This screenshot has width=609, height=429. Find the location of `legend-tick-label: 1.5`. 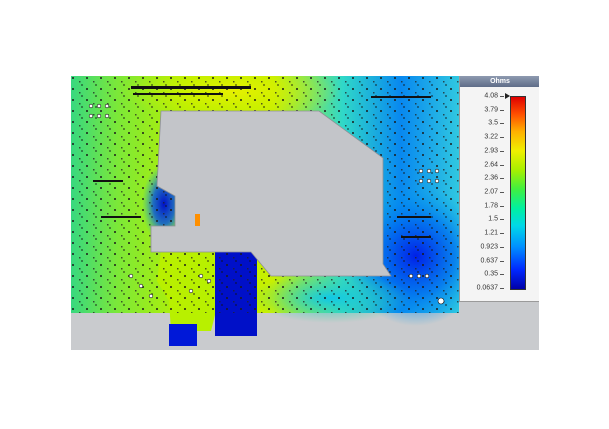

legend-tick-label: 1.5 is located at coordinates (493, 219).